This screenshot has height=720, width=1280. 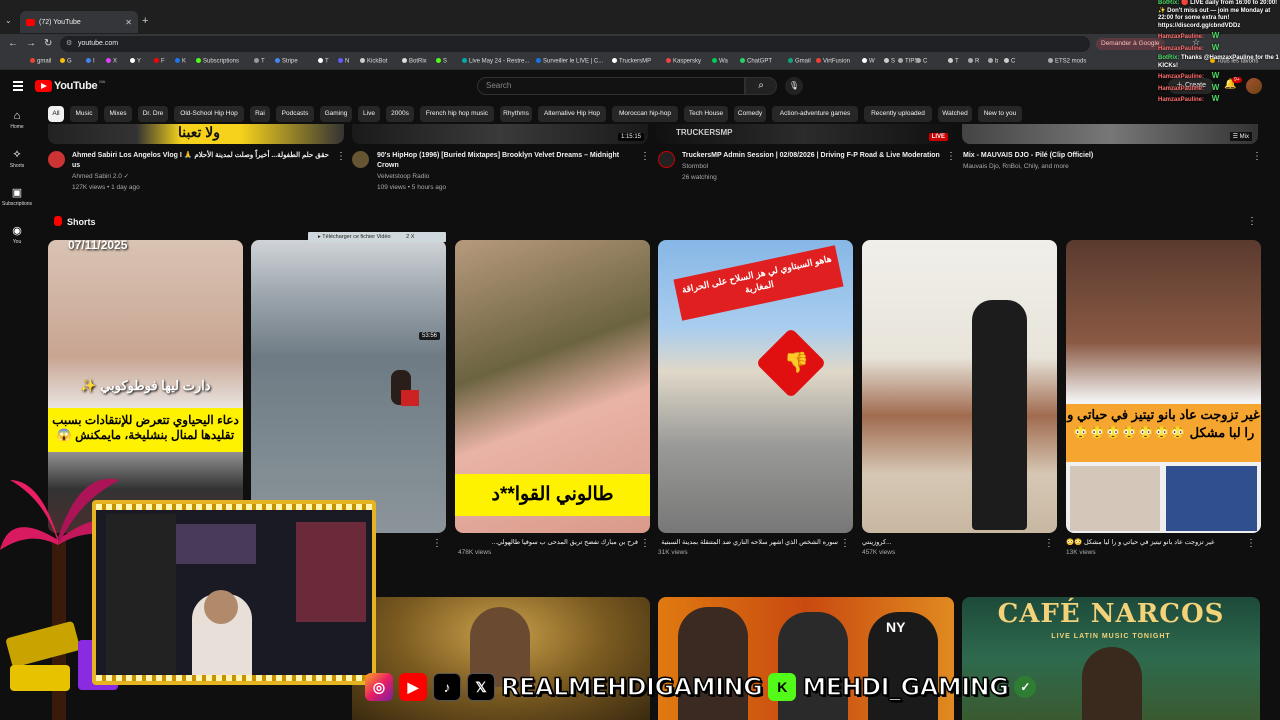 What do you see at coordinates (1252, 221) in the screenshot?
I see `shorts-more-options-icon: ⋮` at bounding box center [1252, 221].